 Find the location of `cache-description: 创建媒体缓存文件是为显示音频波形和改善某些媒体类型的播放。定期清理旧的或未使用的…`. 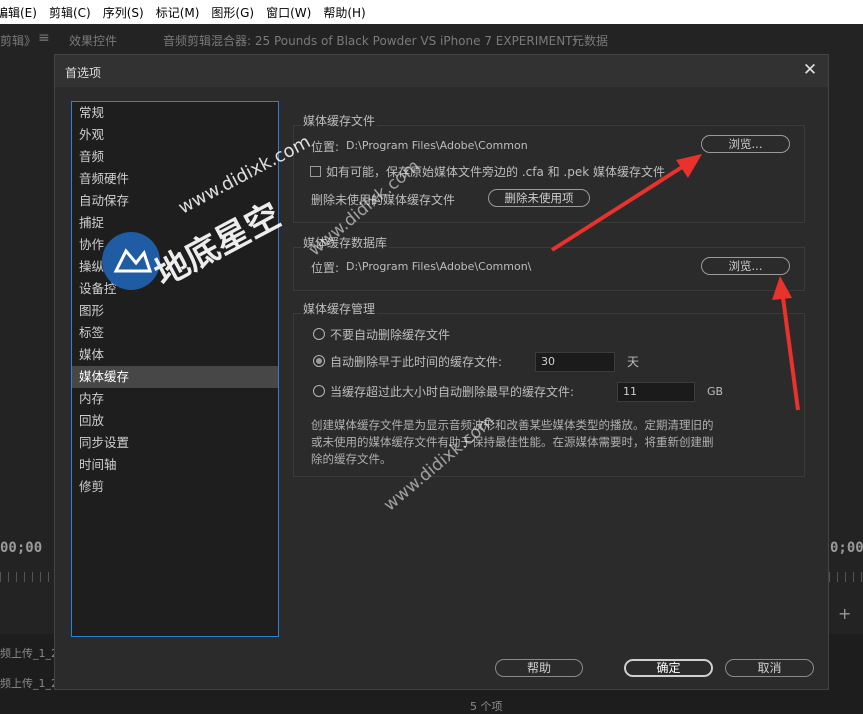

cache-description: 创建媒体缓存文件是为显示音频波形和改善某些媒体类型的播放。定期清理旧的或未使用的… is located at coordinates (512, 442).